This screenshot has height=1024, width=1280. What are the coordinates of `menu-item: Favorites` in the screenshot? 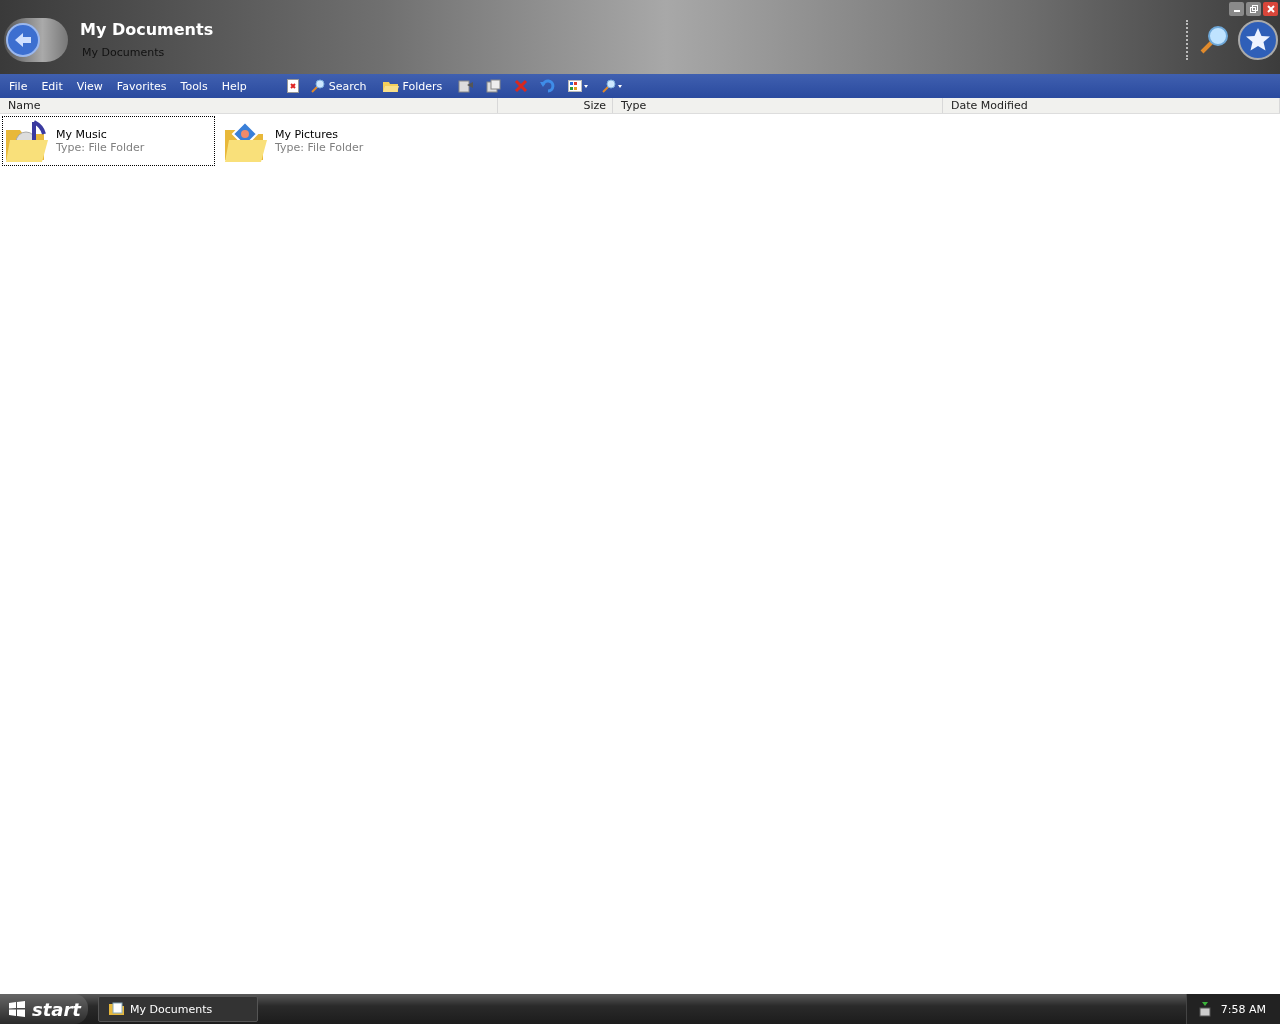 It's located at (141, 86).